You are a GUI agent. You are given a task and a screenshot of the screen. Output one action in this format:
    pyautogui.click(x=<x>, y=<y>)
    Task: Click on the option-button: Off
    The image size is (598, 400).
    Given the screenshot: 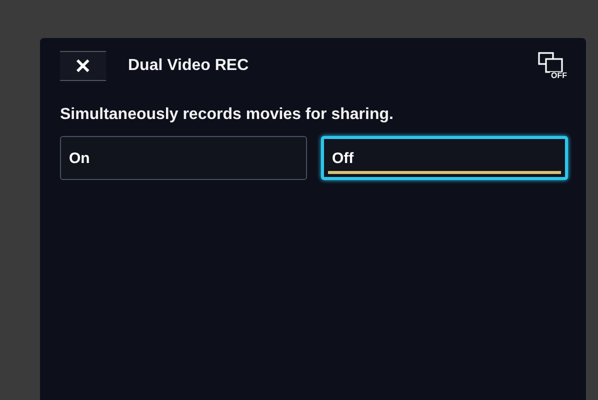 What is the action you would take?
    pyautogui.click(x=444, y=158)
    